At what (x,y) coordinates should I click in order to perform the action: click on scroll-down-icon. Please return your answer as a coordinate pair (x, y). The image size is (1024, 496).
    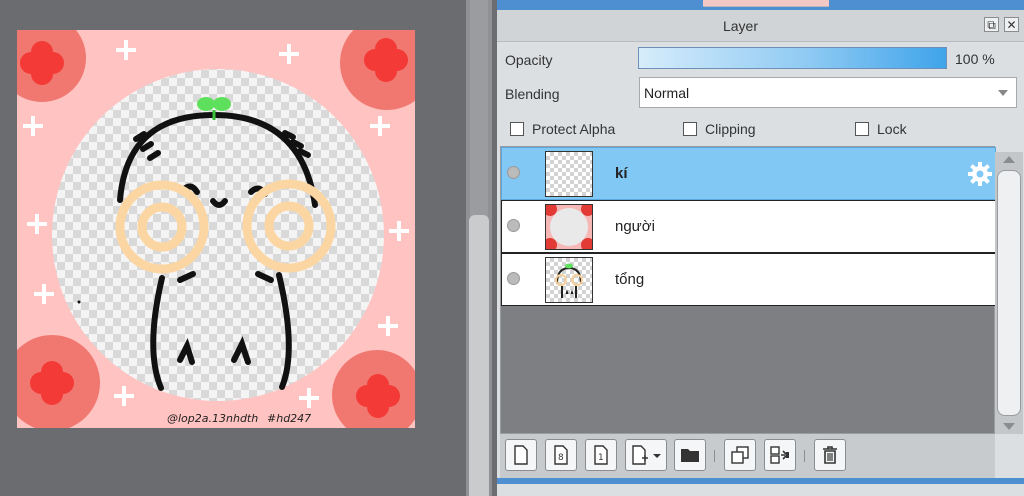
    Looking at the image, I should click on (1009, 426).